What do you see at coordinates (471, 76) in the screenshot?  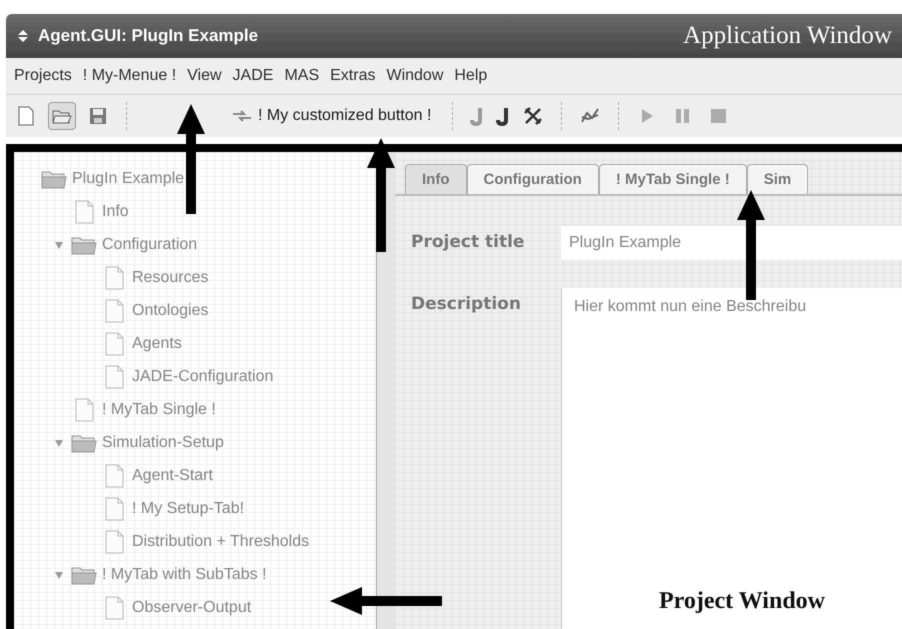 I see `menu-item: Help` at bounding box center [471, 76].